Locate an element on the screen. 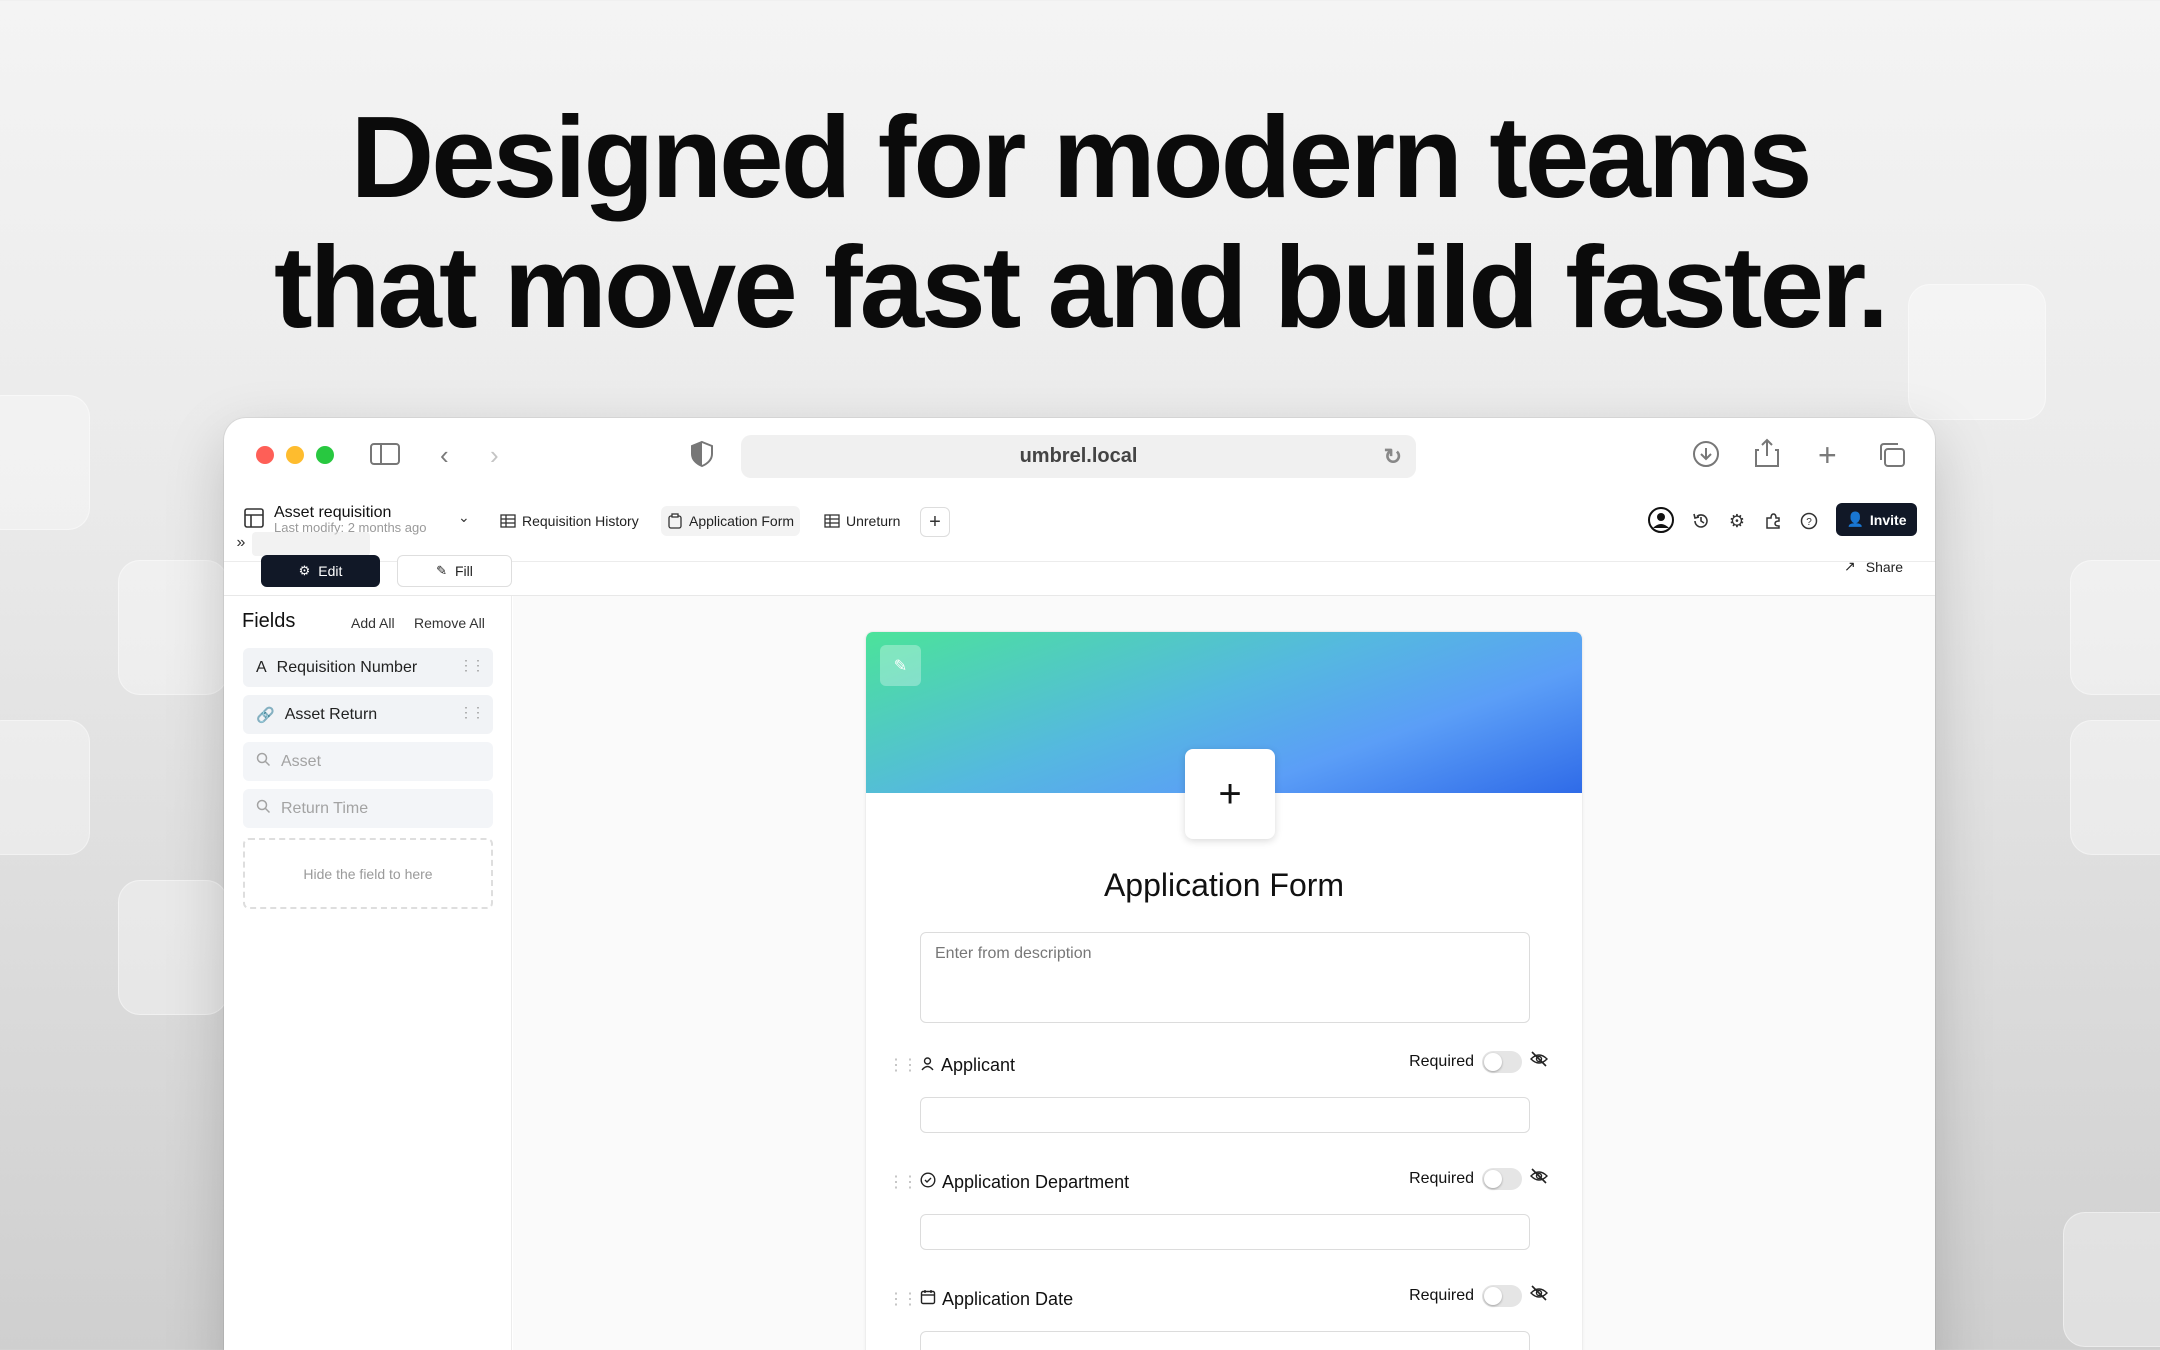 This screenshot has height=1350, width=2160. traffic-lights is located at coordinates (295, 455).